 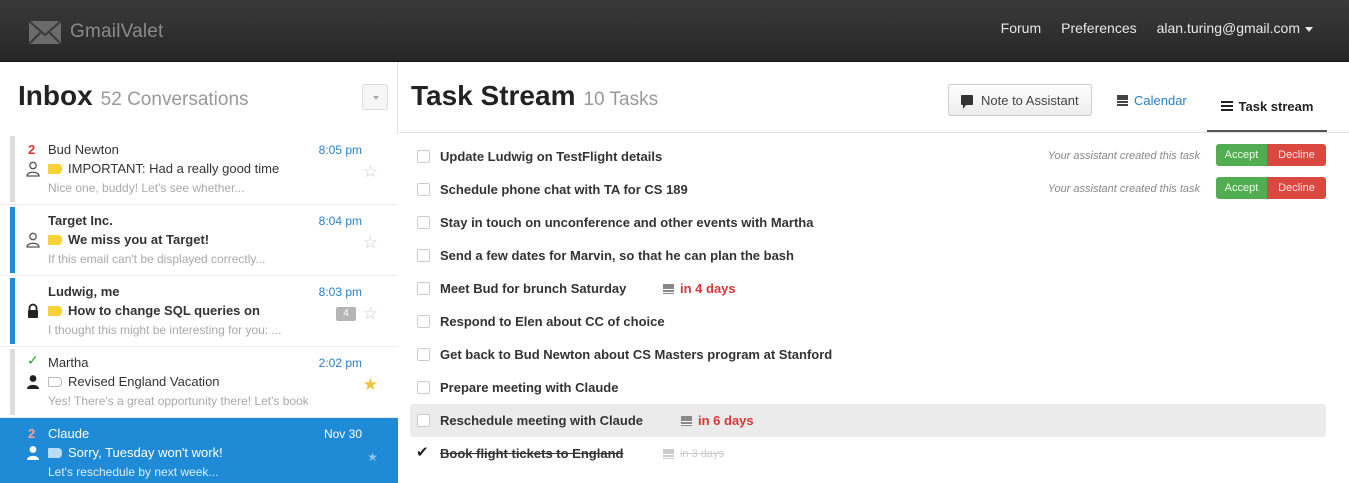 I want to click on conversation-sender: Claude, so click(x=69, y=433).